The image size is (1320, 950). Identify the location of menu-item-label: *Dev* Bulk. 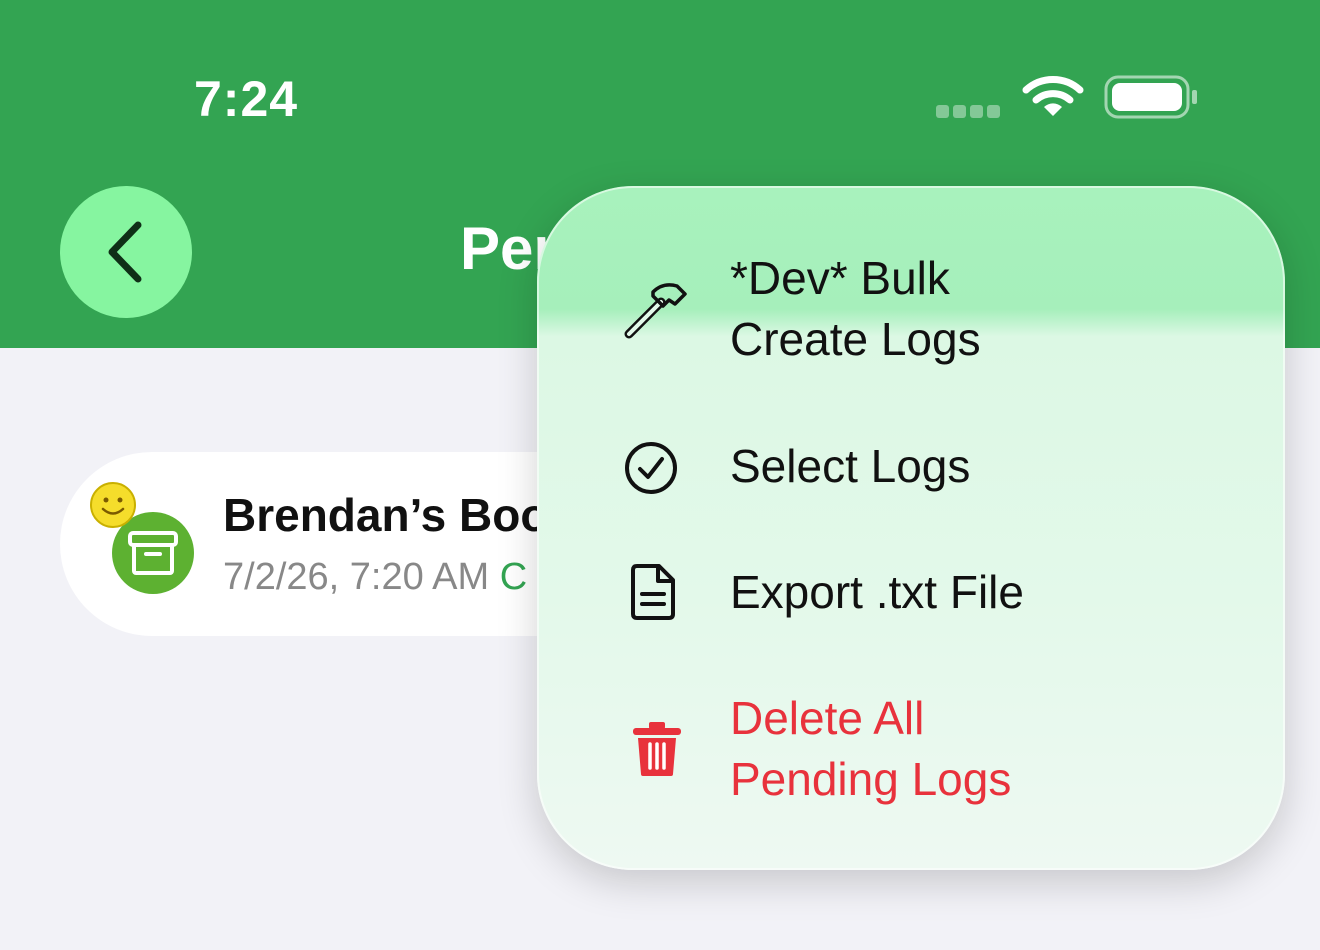
(840, 278).